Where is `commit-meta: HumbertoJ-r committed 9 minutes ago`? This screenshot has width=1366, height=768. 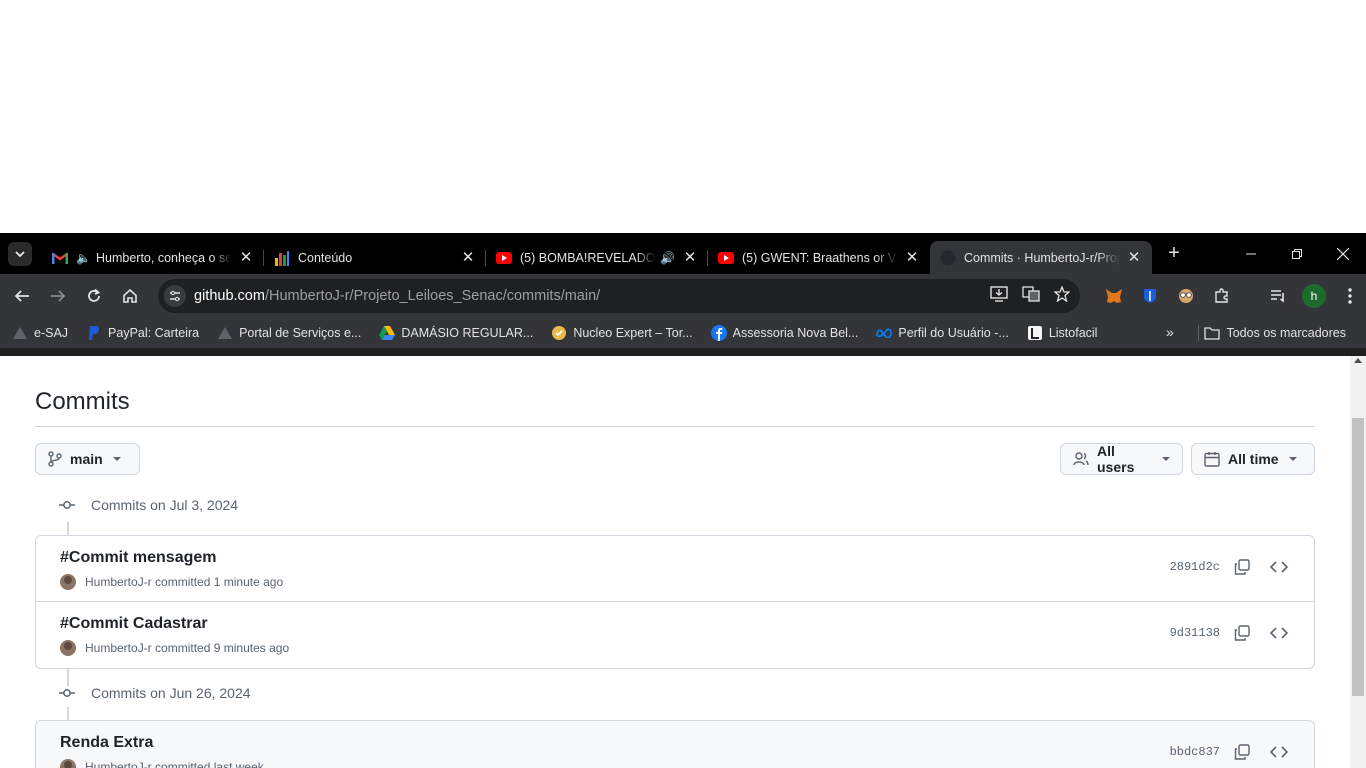
commit-meta: HumbertoJ-r committed 9 minutes ago is located at coordinates (174, 648).